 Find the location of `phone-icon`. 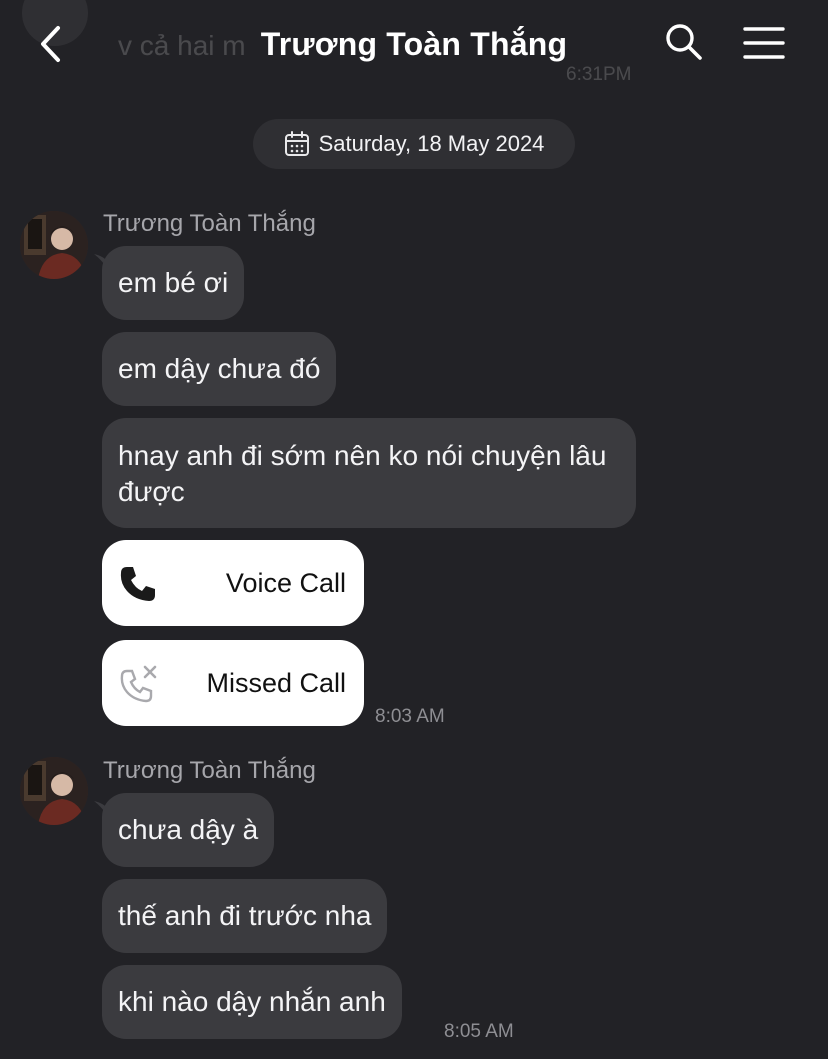

phone-icon is located at coordinates (137, 584).